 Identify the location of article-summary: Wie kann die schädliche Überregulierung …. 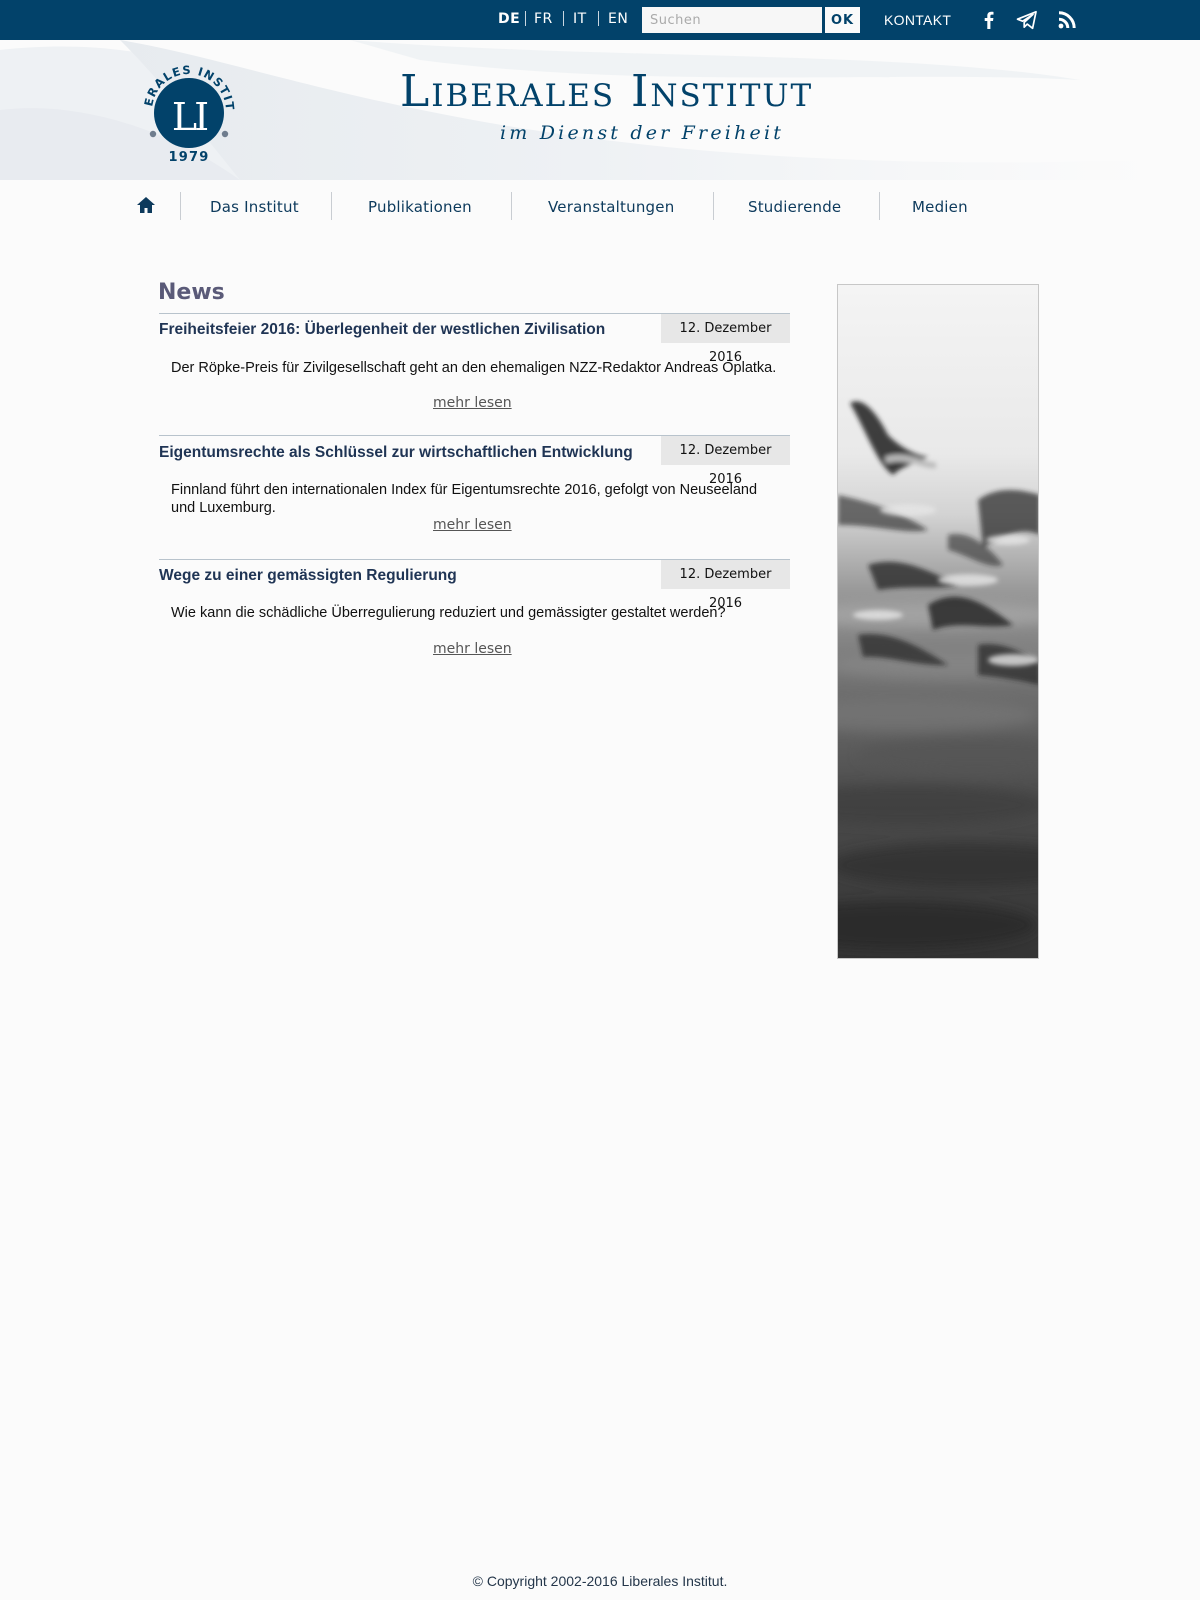
(448, 613).